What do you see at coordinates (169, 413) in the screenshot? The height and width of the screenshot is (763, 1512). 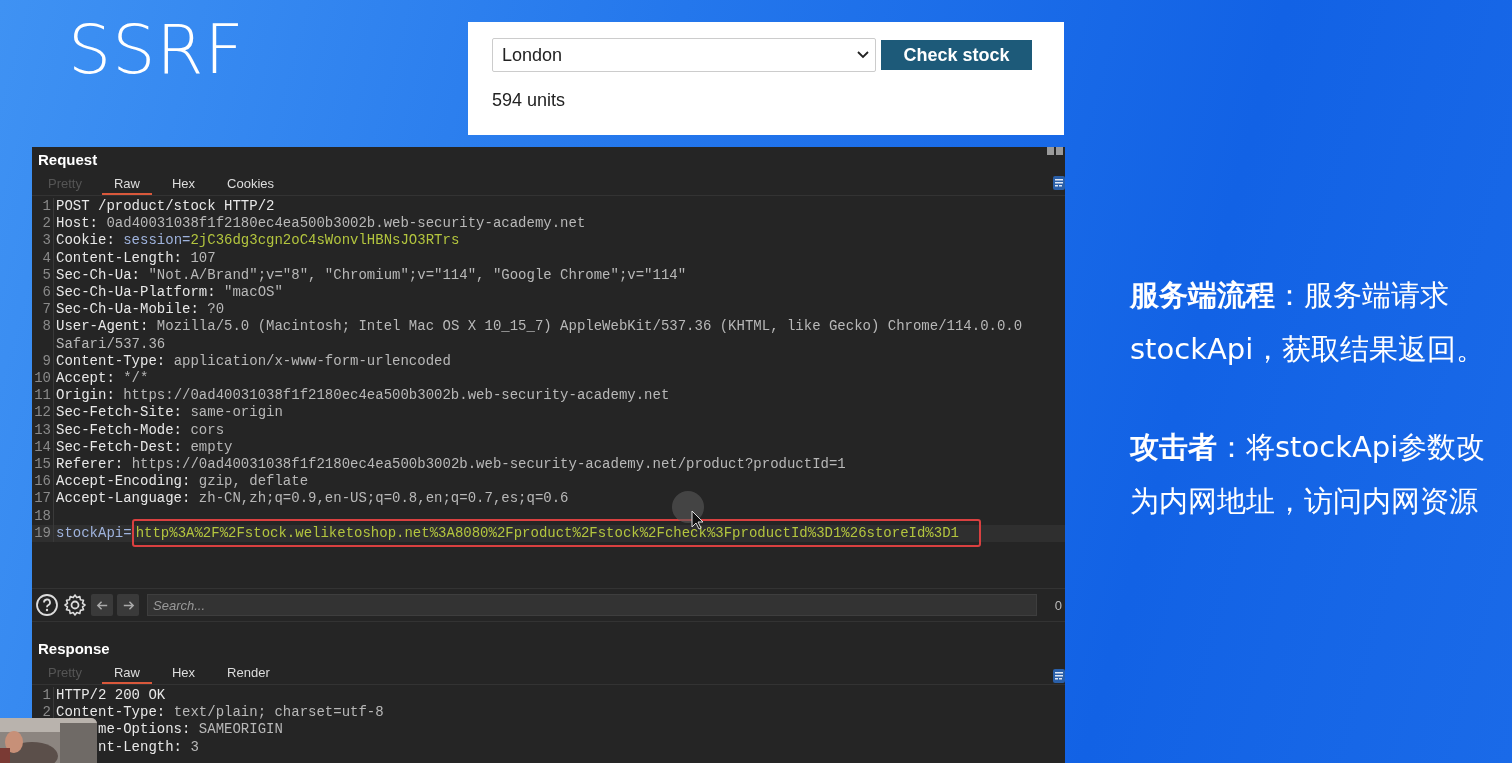 I see `code-line: Sec-Fetch-Site: same-origin` at bounding box center [169, 413].